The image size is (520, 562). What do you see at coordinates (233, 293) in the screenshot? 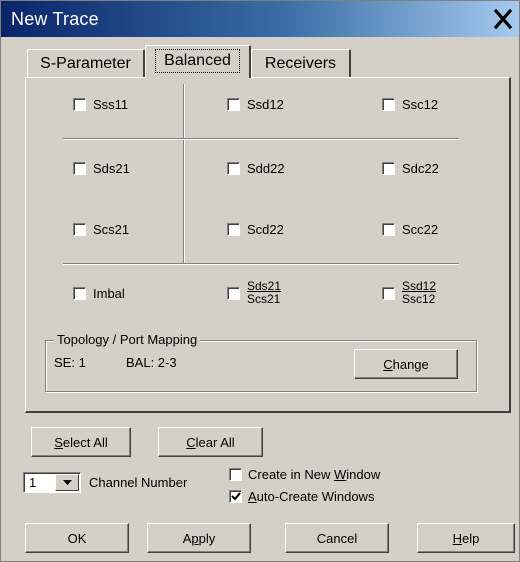
I see `sds21-over-scs21-checkbox` at bounding box center [233, 293].